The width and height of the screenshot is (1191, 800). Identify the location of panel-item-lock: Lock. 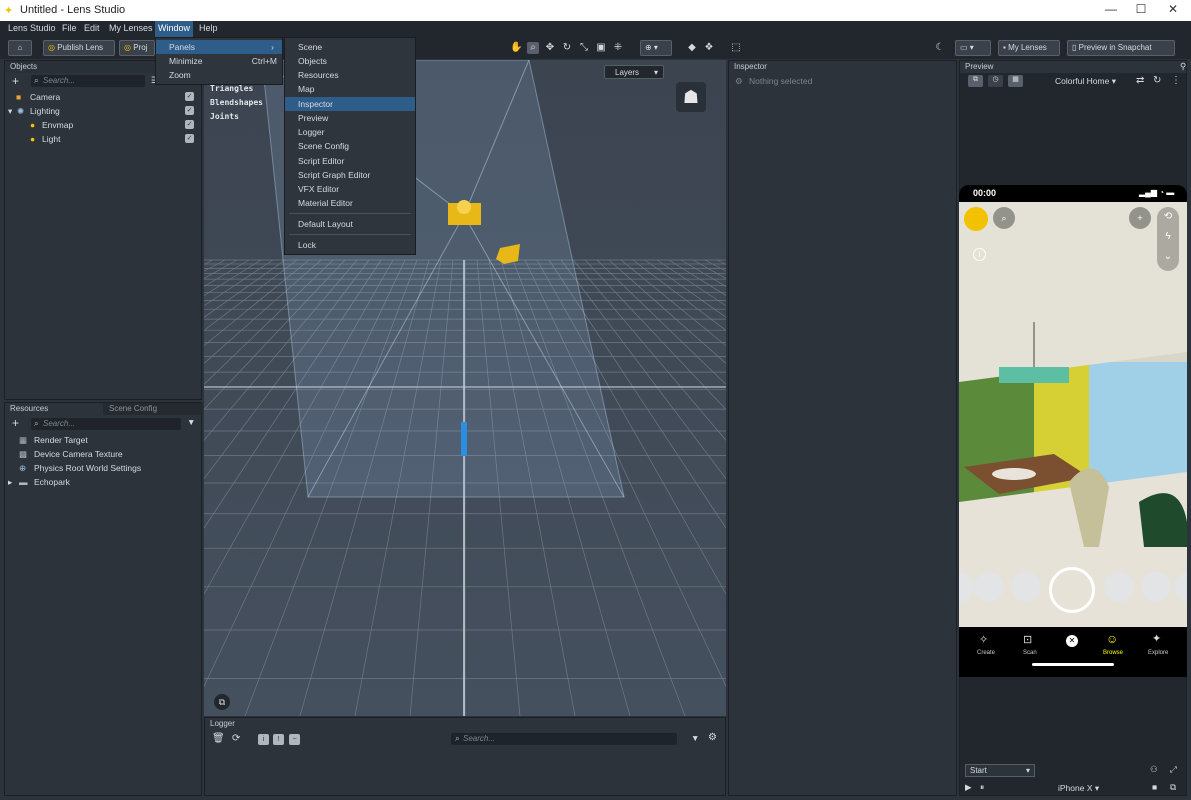
(350, 245).